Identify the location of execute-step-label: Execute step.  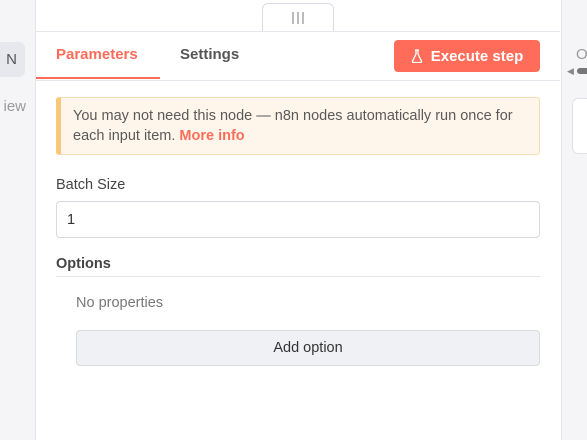
(477, 56).